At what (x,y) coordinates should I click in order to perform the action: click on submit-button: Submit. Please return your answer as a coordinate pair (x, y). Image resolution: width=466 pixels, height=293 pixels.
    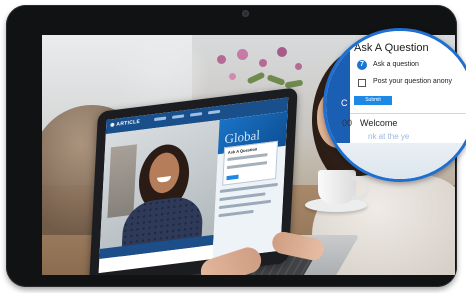
    Looking at the image, I should click on (373, 100).